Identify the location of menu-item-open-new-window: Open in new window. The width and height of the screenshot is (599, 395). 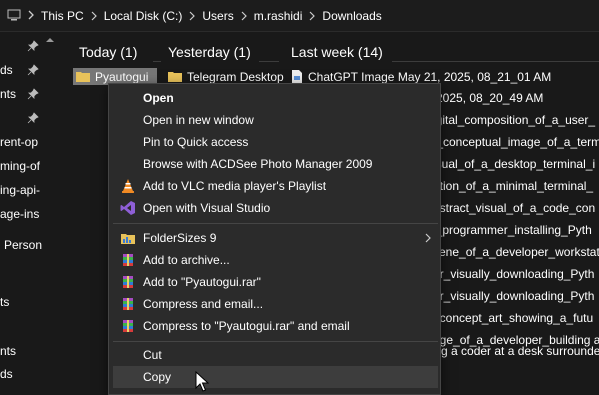
(275, 120).